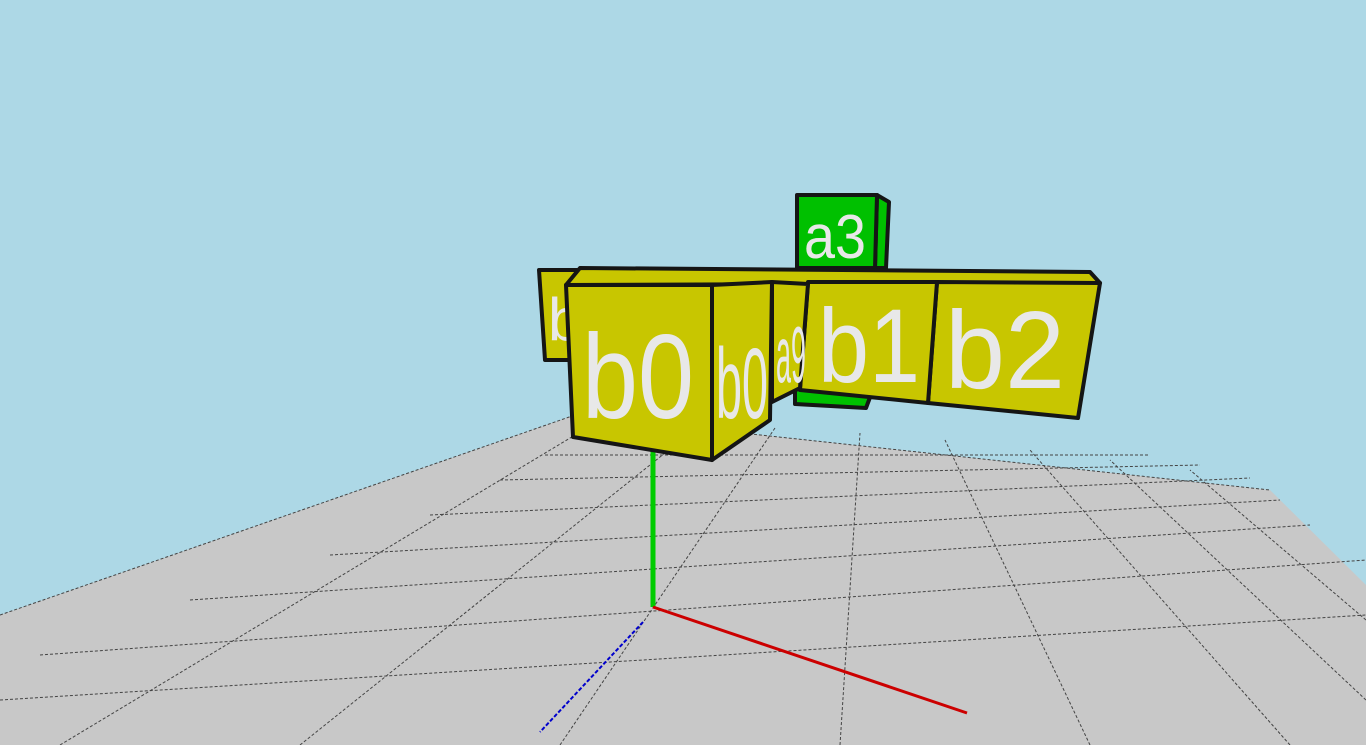 Image resolution: width=1366 pixels, height=745 pixels. I want to click on block-label: b2, so click(1005, 350).